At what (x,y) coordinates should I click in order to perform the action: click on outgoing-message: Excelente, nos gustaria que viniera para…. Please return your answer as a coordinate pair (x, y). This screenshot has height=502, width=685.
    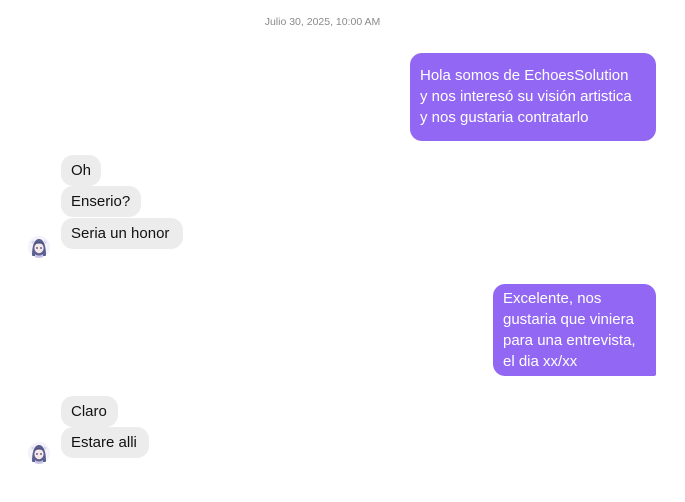
    Looking at the image, I should click on (574, 330).